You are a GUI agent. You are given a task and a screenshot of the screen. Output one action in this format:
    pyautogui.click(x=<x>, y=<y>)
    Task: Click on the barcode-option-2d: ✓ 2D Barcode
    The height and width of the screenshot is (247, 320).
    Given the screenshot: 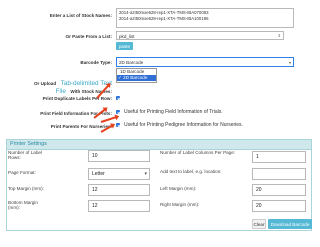 What is the action you would take?
    pyautogui.click(x=136, y=78)
    